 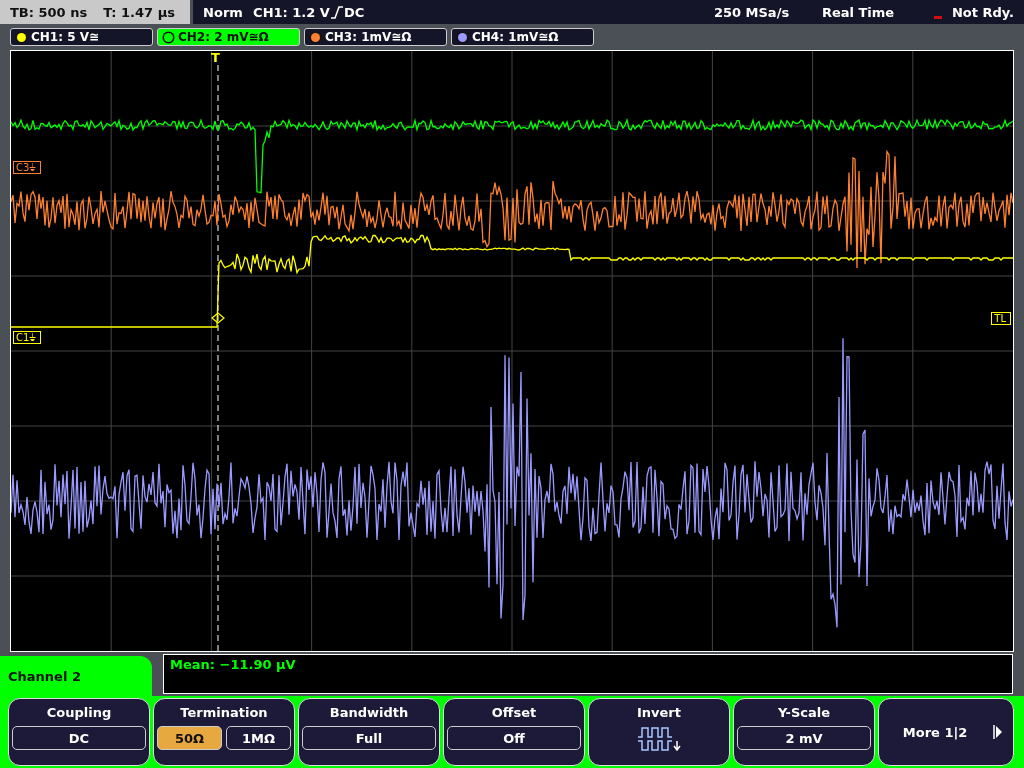 I want to click on trigger-time-text: T: 1.47 µs, so click(x=139, y=12).